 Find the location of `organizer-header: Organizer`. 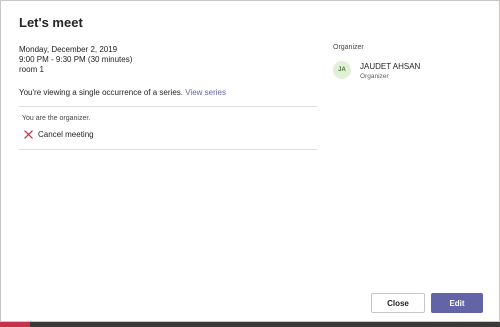

organizer-header: Organizer is located at coordinates (348, 47).